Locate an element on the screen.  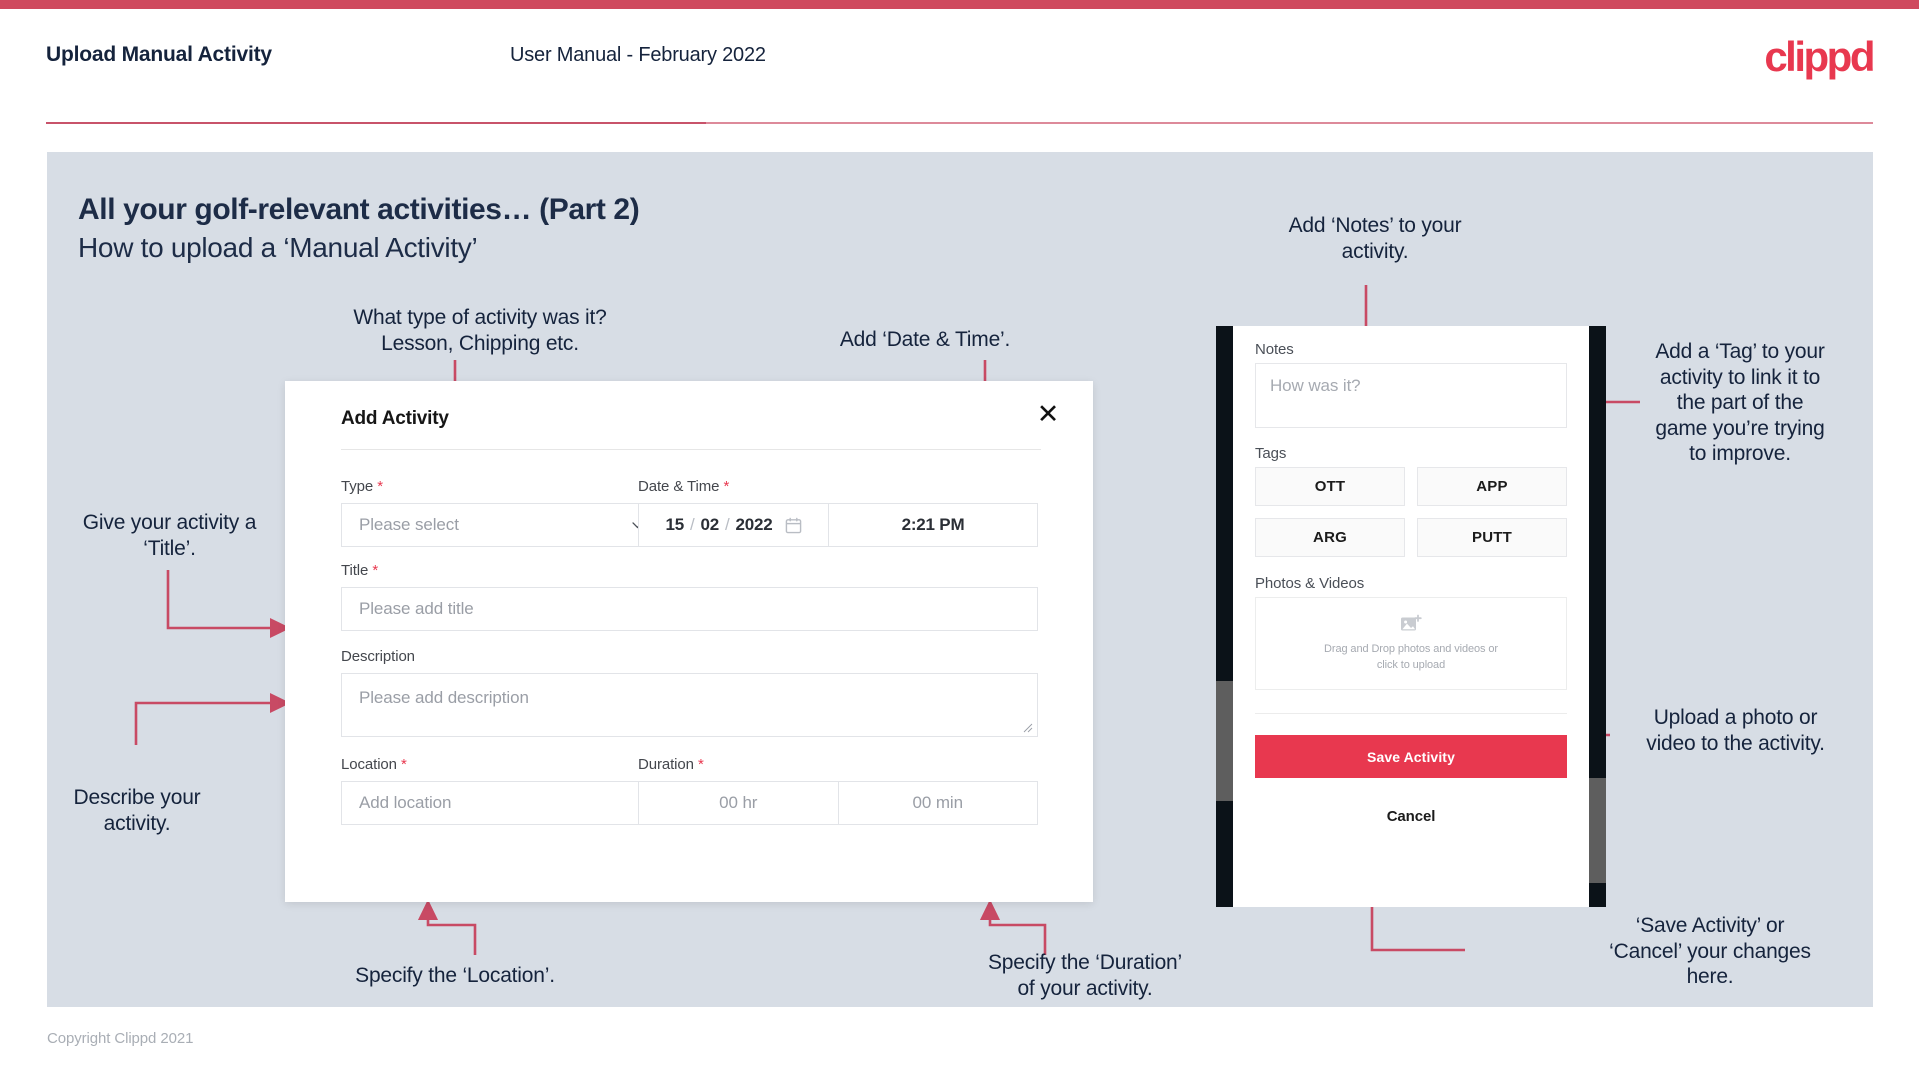
footer-copyright: Copyright Clippd 2021 is located at coordinates (120, 1038).